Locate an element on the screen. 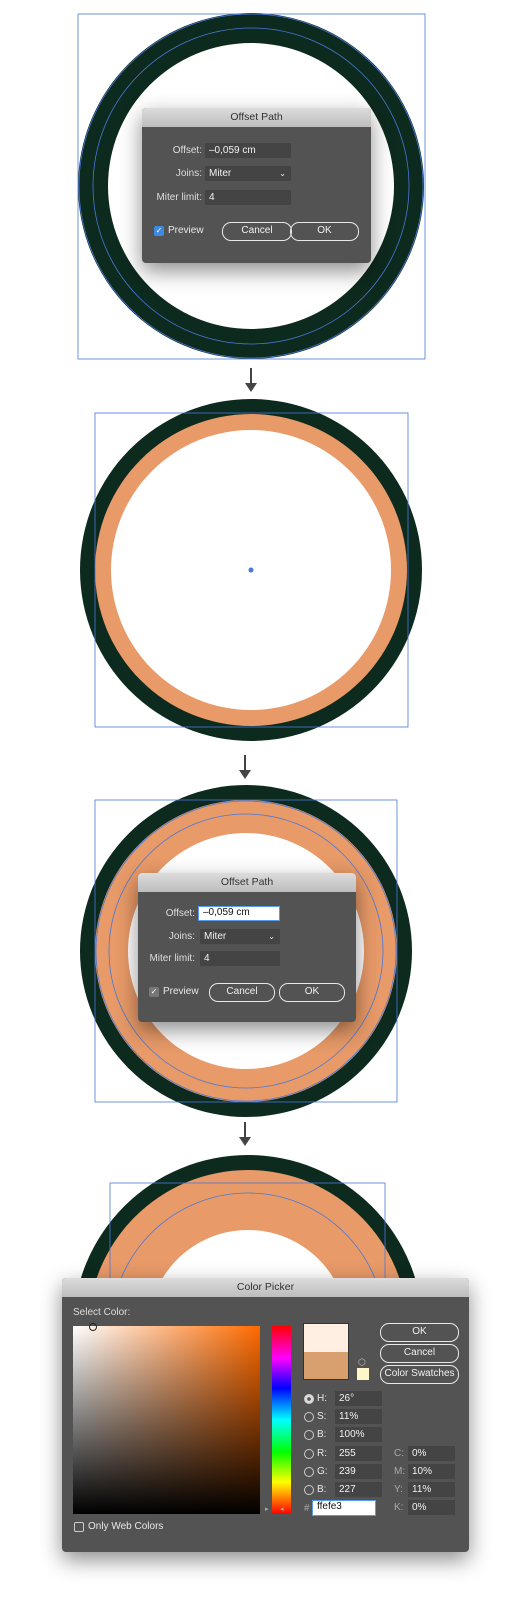 The width and height of the screenshot is (509, 1600). hue-slider is located at coordinates (281, 1420).